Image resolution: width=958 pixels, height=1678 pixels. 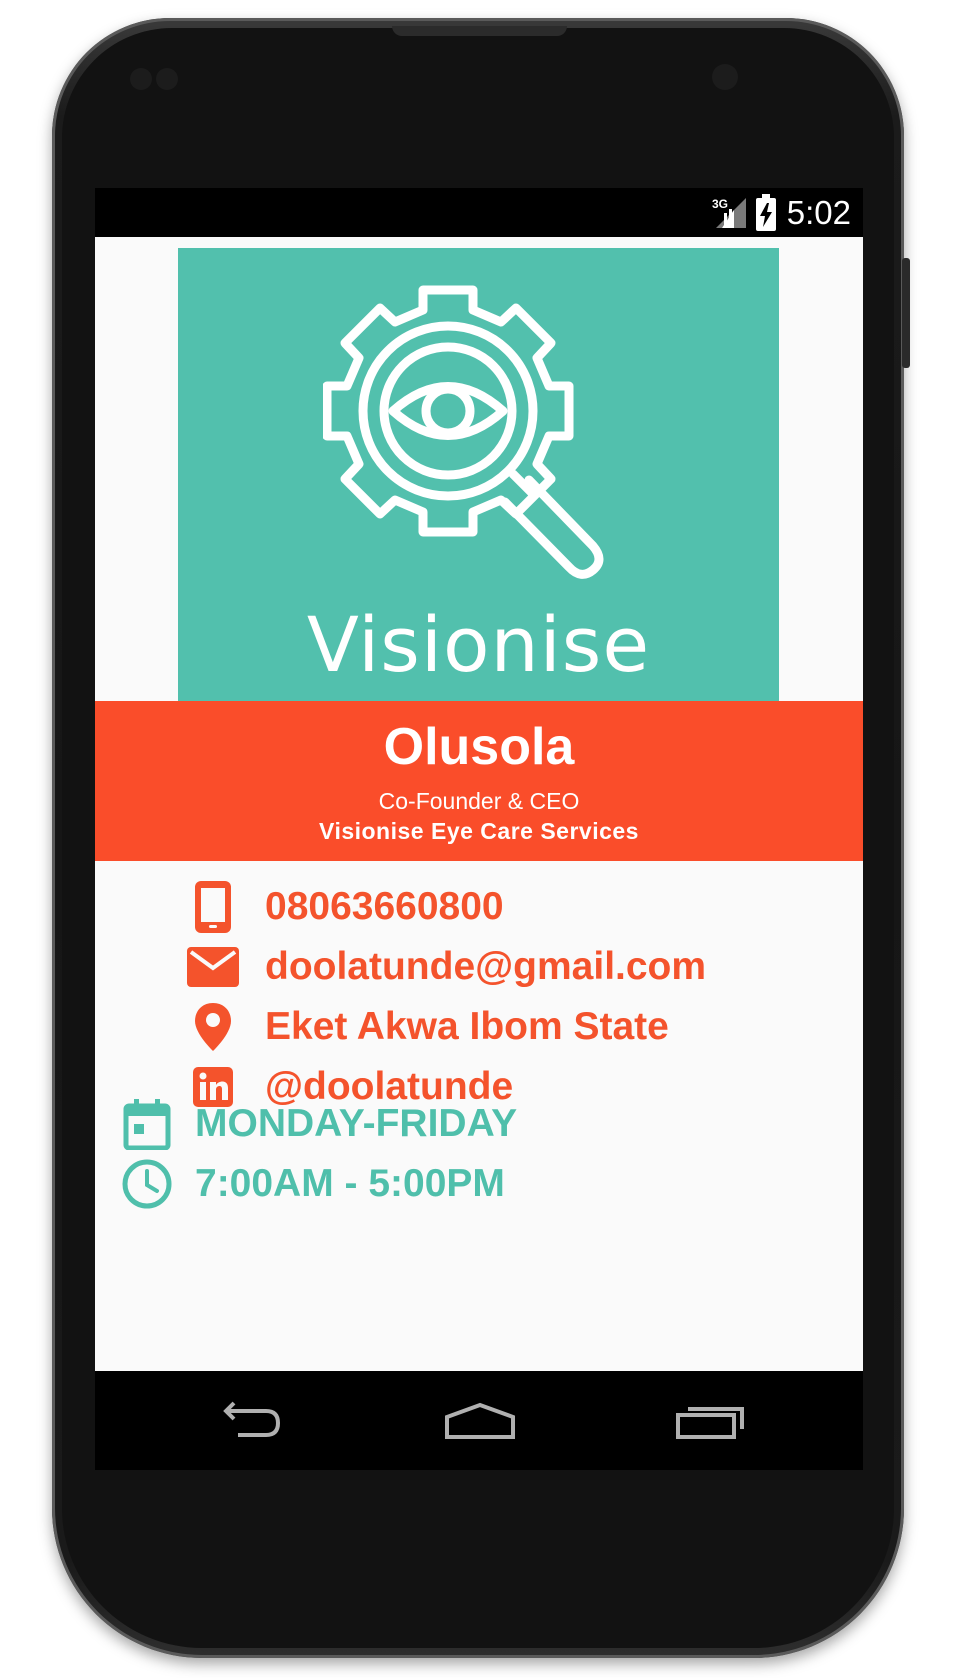 I want to click on contact-location-text: Eket Akwa Ibom State, so click(x=467, y=1027).